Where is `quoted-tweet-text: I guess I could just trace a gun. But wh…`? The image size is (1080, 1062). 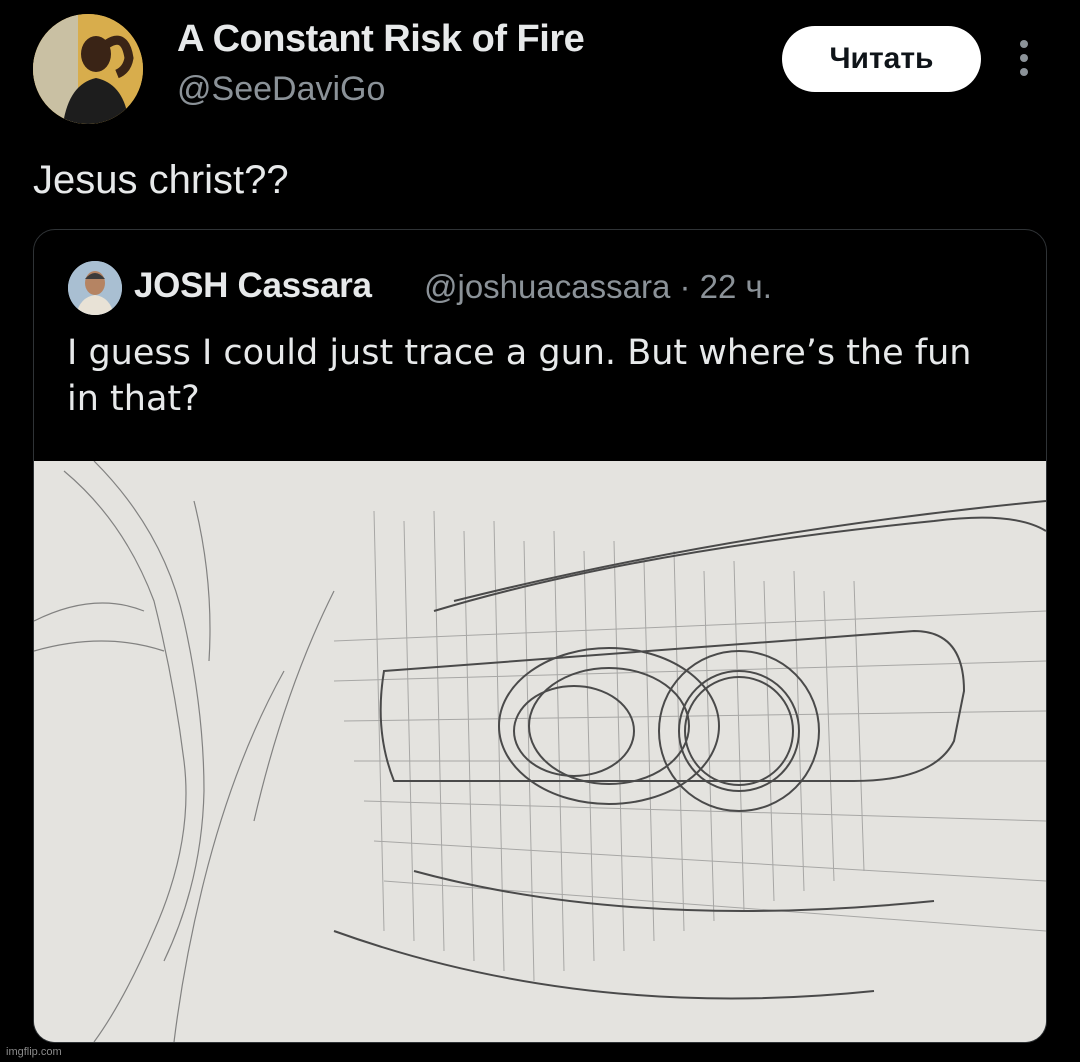 quoted-tweet-text: I guess I could just trace a gun. But wh… is located at coordinates (519, 376).